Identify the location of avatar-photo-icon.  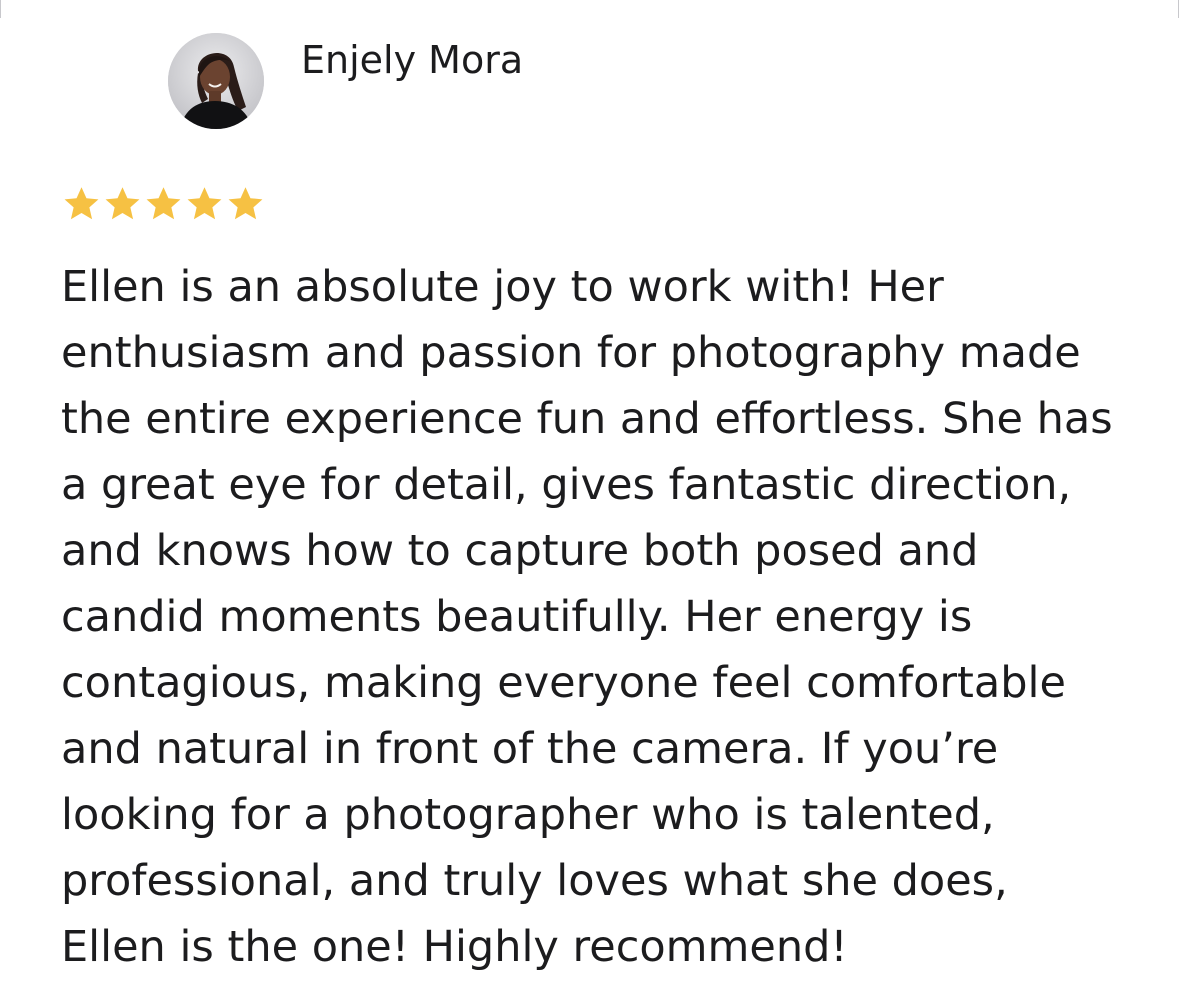
(216, 81).